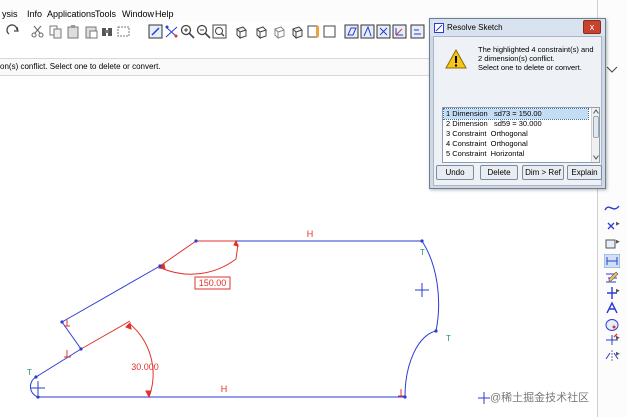  I want to click on angled-segment, so click(178, 253).